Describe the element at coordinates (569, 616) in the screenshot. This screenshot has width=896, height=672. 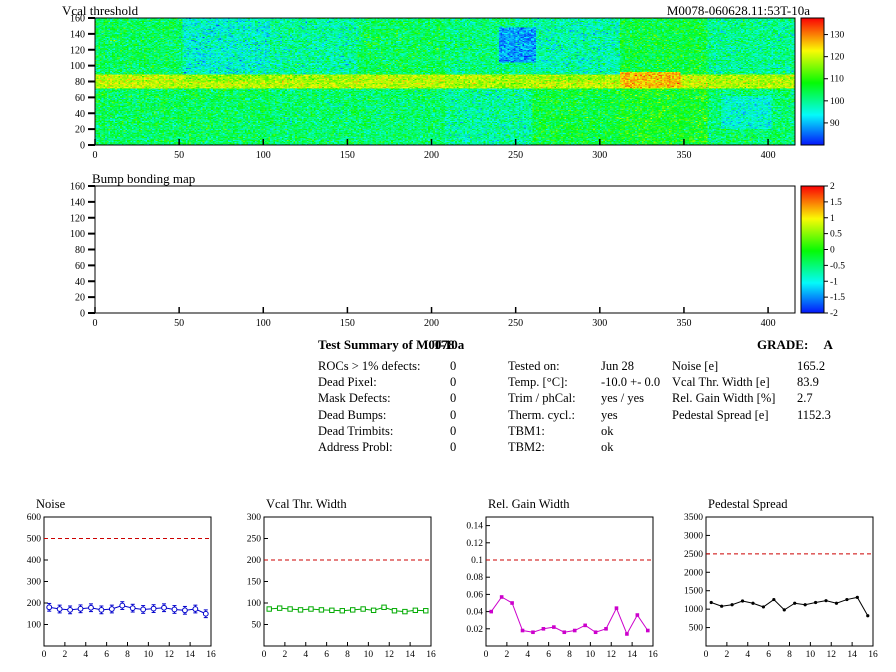
I see `data-line` at that location.